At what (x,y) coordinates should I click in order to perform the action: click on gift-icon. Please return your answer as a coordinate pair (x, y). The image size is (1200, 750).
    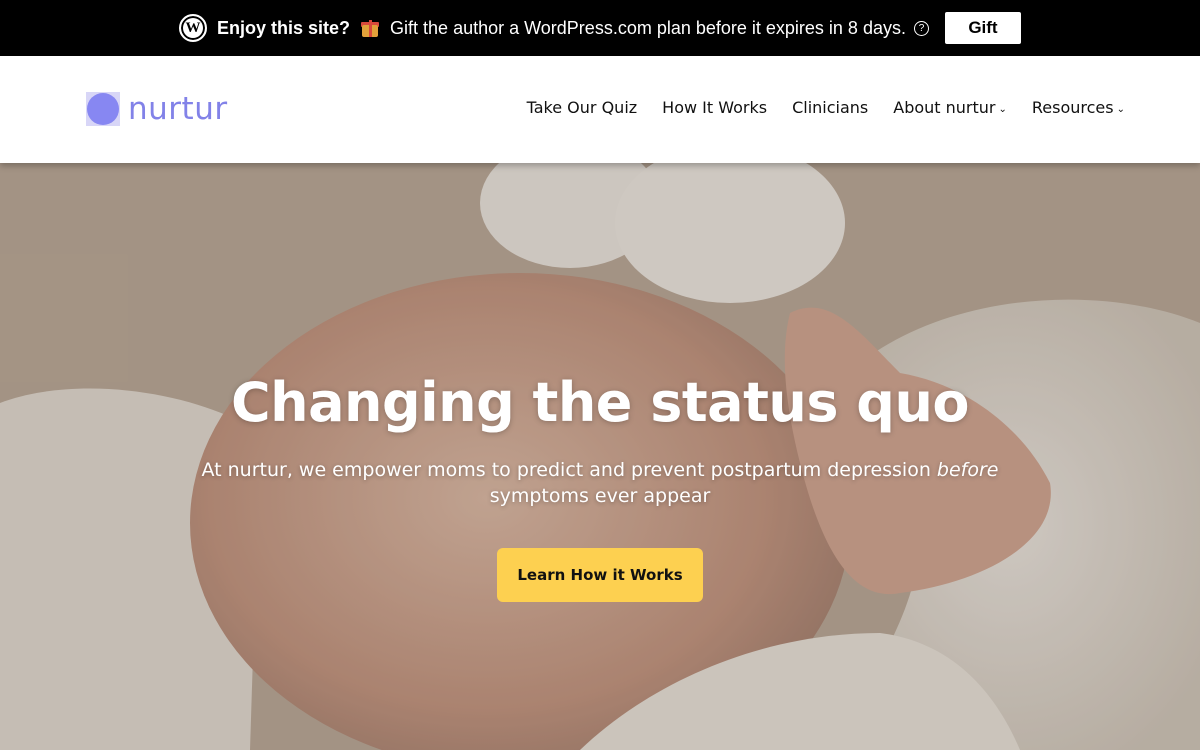
    Looking at the image, I should click on (370, 28).